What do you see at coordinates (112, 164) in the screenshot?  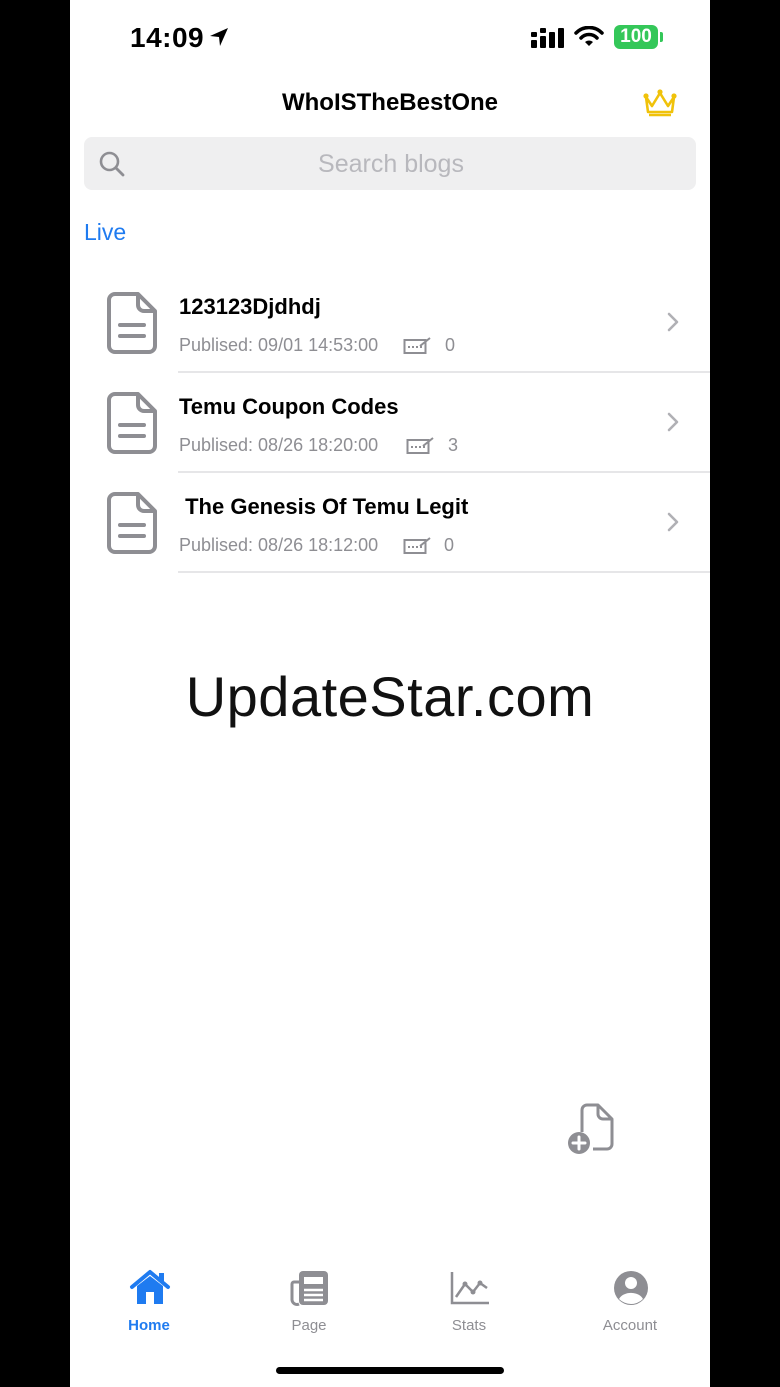 I see `search-icon` at bounding box center [112, 164].